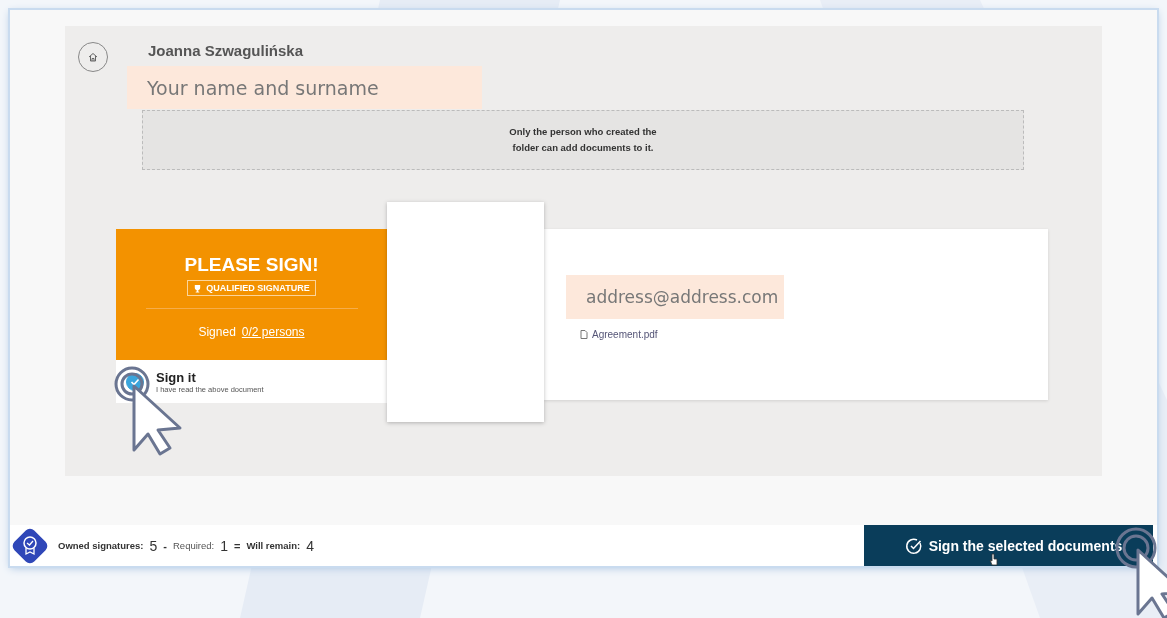 This screenshot has width=1167, height=618. Describe the element at coordinates (251, 288) in the screenshot. I see `signature-type-tag: QUALIFIED SIGNATURE` at that location.